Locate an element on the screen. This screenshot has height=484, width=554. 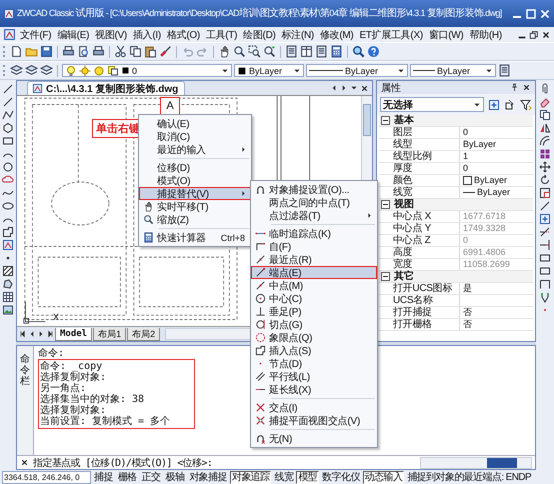
selection-dropdown: 无选择 is located at coordinates (432, 104).